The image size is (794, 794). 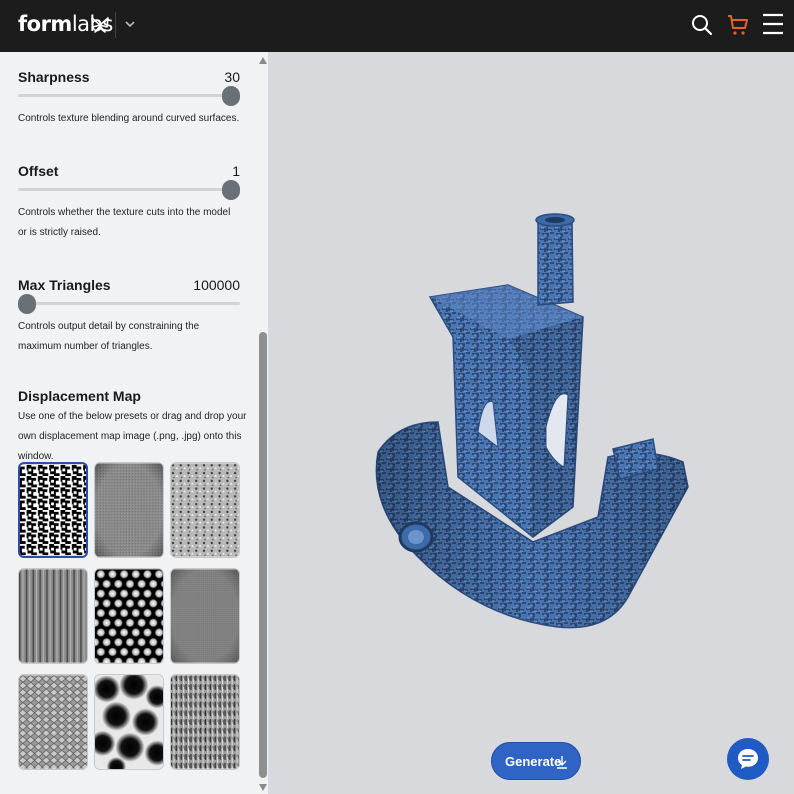 I want to click on cells-texture-icon, so click(x=129, y=722).